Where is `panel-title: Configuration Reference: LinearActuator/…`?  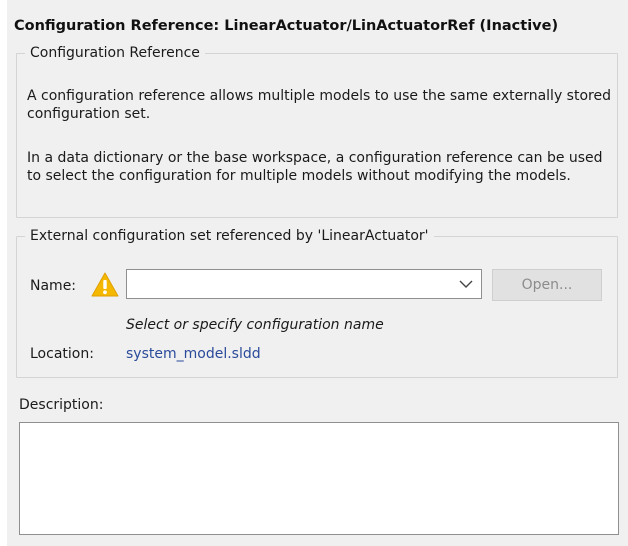 panel-title: Configuration Reference: LinearActuator/… is located at coordinates (286, 26).